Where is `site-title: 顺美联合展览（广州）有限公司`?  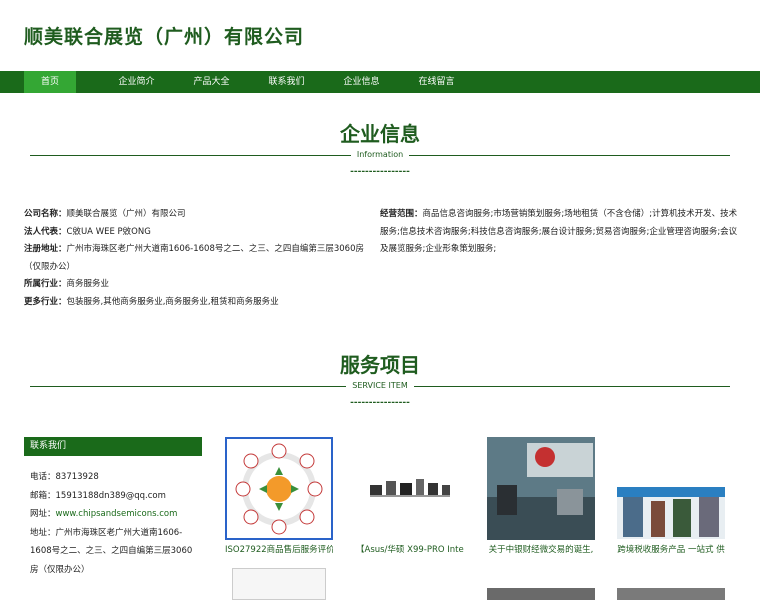
site-title: 顺美联合展览（广州）有限公司 is located at coordinates (164, 37).